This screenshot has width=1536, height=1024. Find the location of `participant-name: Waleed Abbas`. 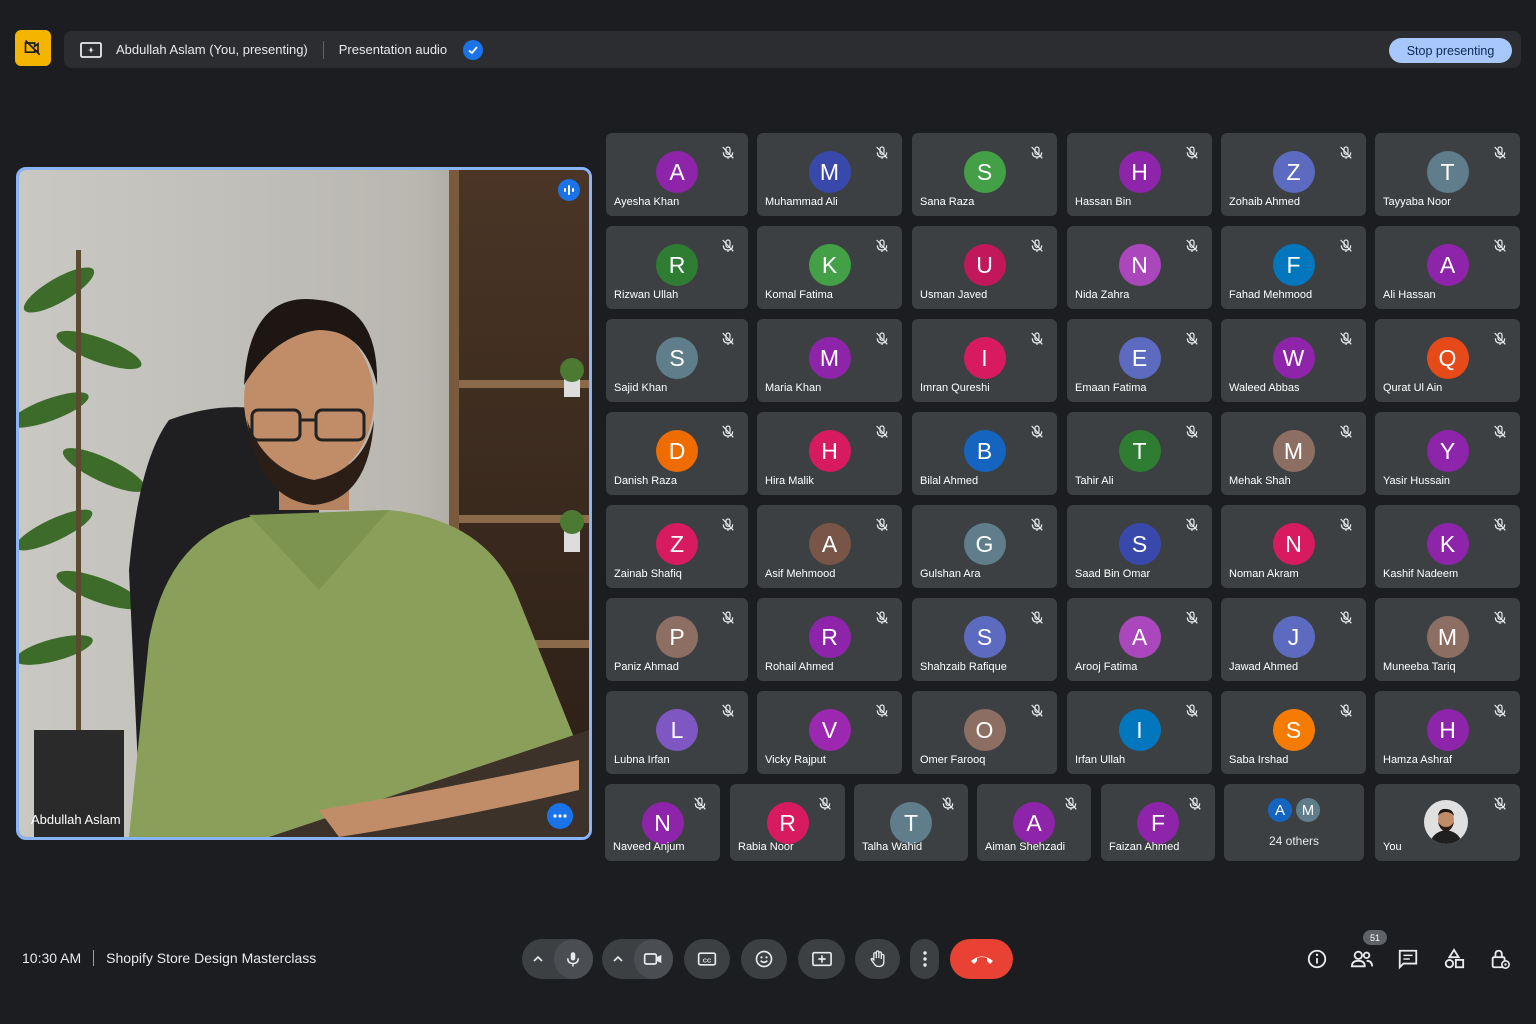

participant-name: Waleed Abbas is located at coordinates (1264, 388).